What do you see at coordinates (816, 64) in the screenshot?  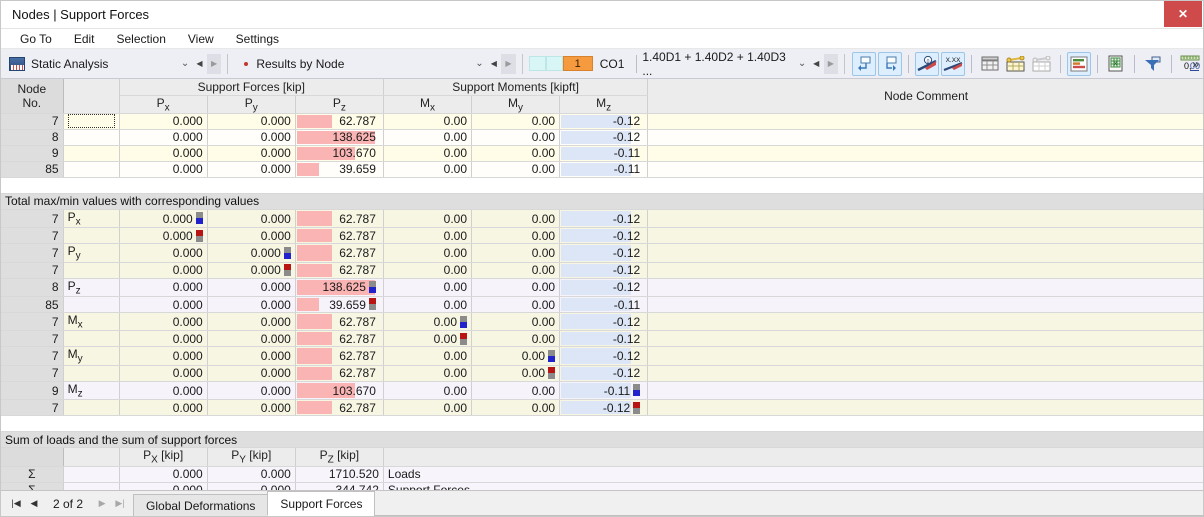 I see `load-case-prev-button: ◀` at bounding box center [816, 64].